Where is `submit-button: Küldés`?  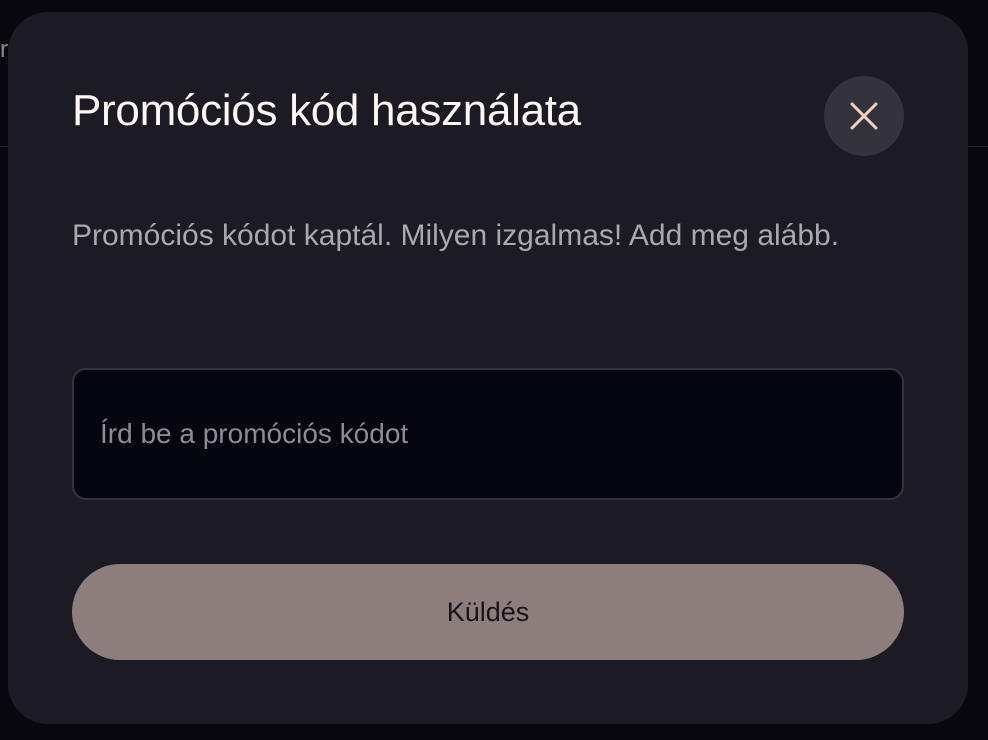 submit-button: Küldés is located at coordinates (488, 612).